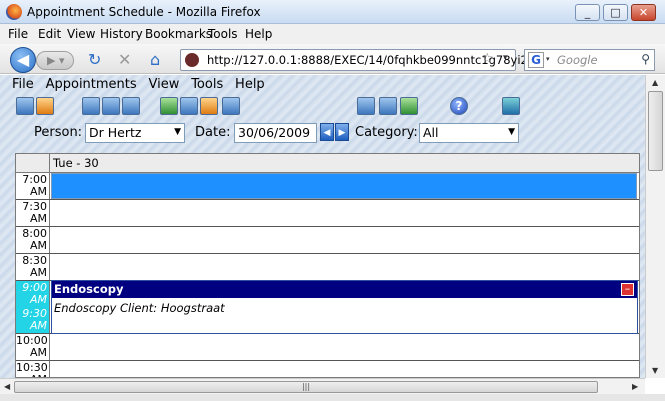 The height and width of the screenshot is (401, 665). I want to click on week-view-icon, so click(111, 106).